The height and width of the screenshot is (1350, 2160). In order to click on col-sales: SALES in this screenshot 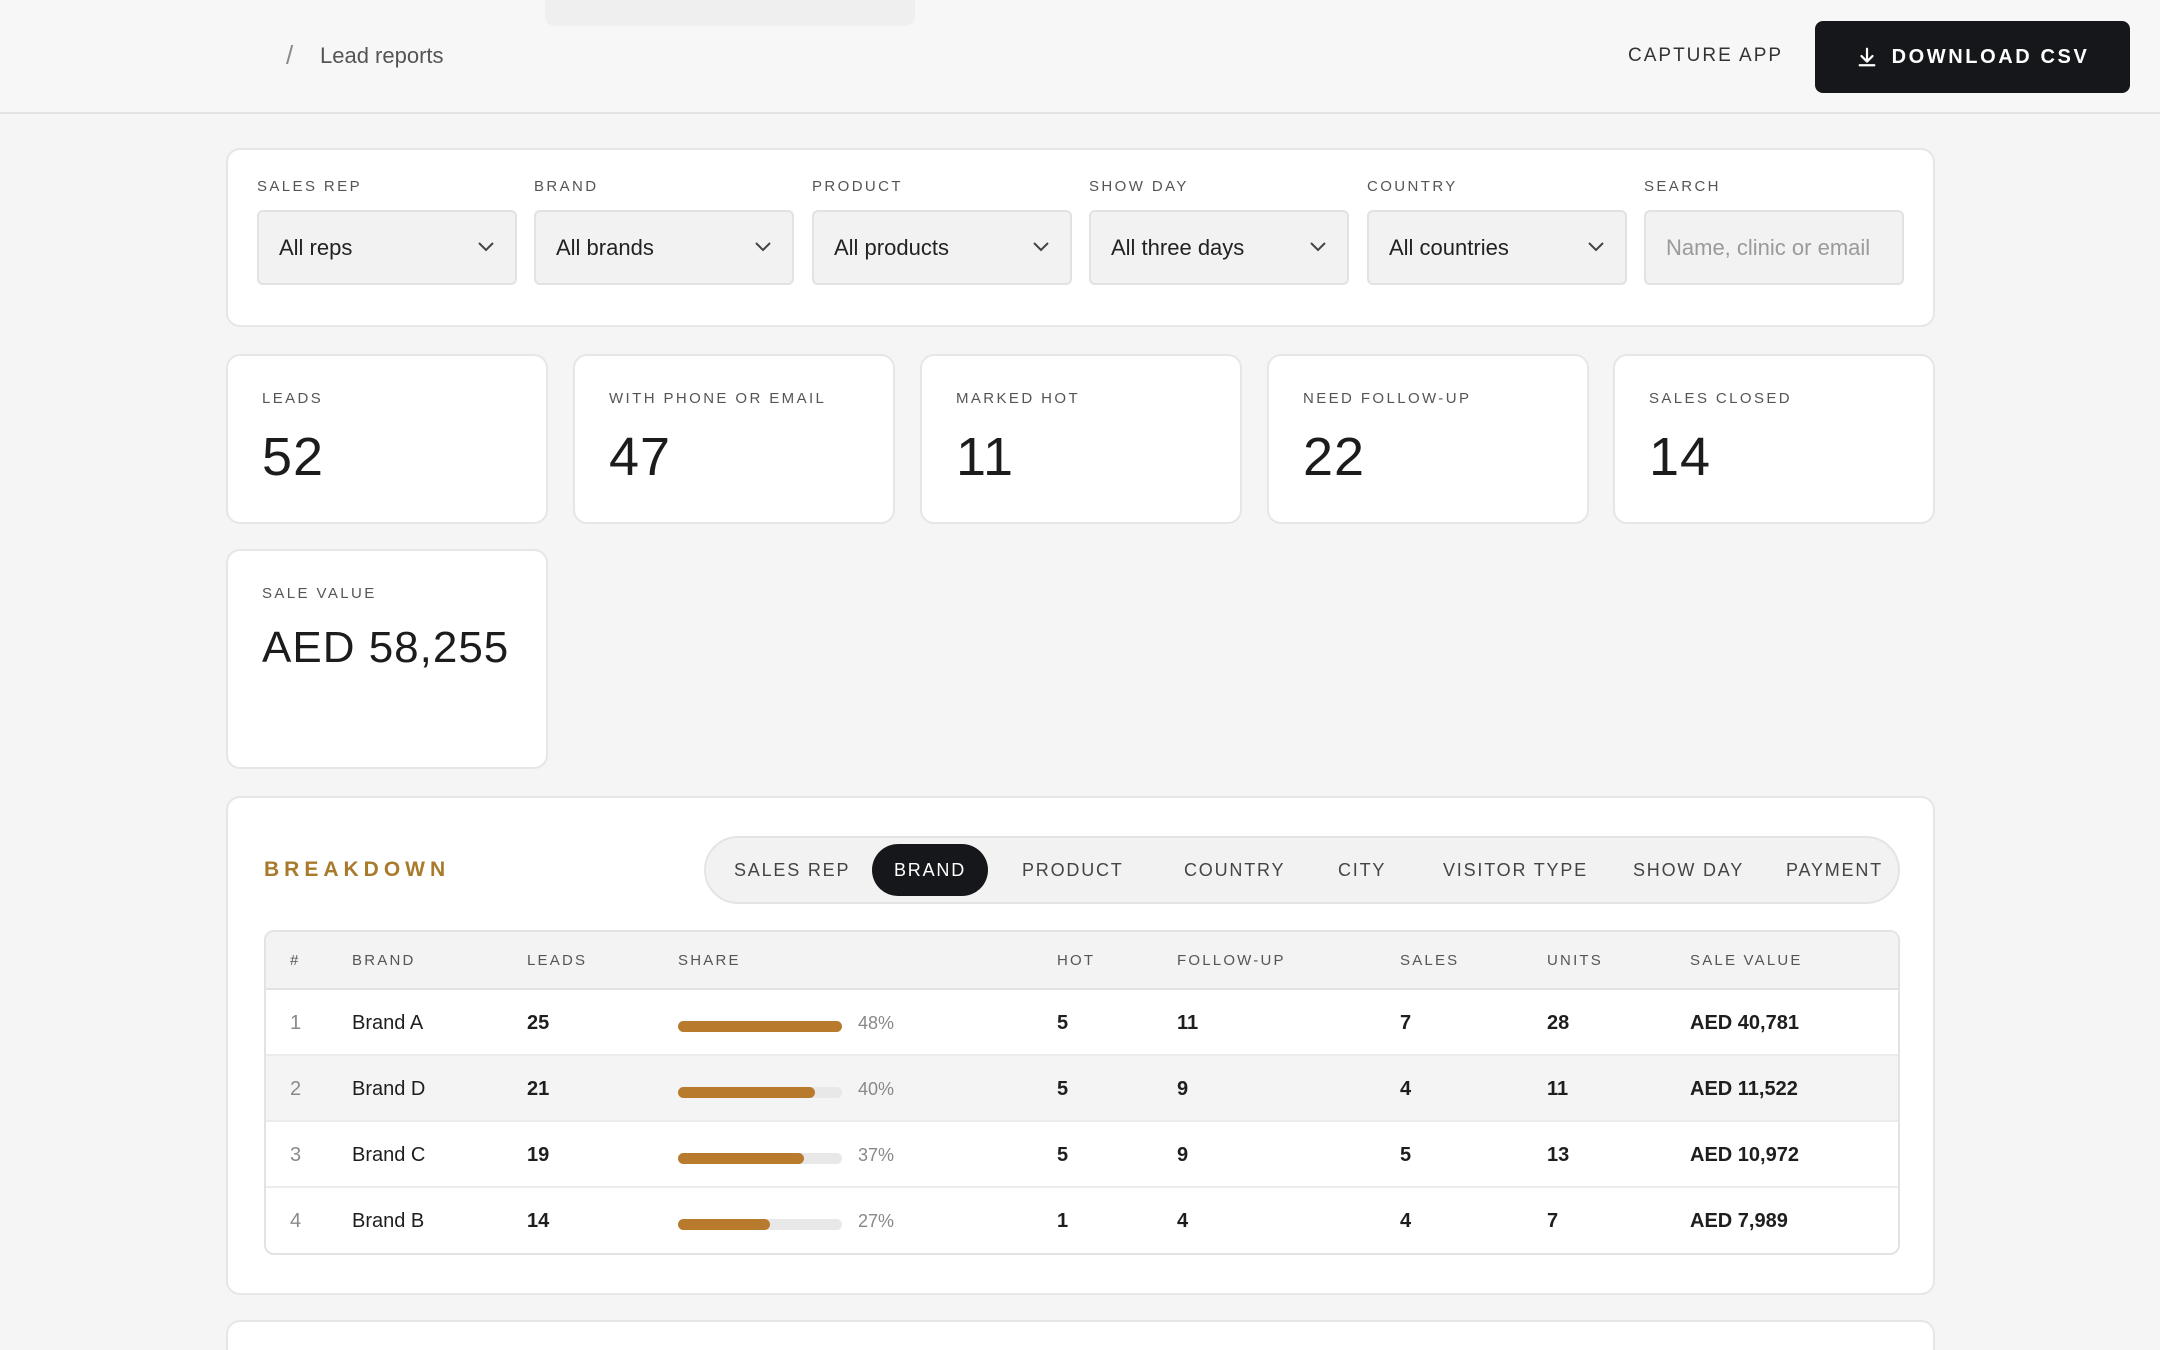, I will do `click(1429, 960)`.